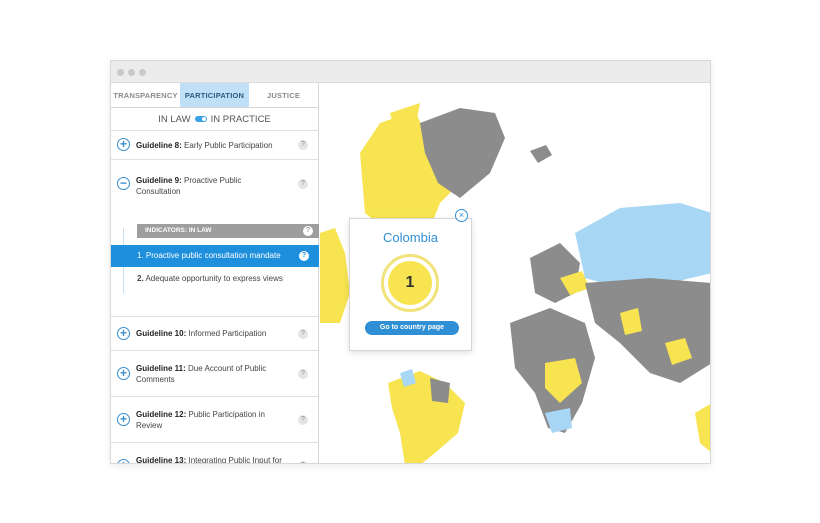 This screenshot has height=523, width=820. I want to click on map-region-russia, so click(642, 245).